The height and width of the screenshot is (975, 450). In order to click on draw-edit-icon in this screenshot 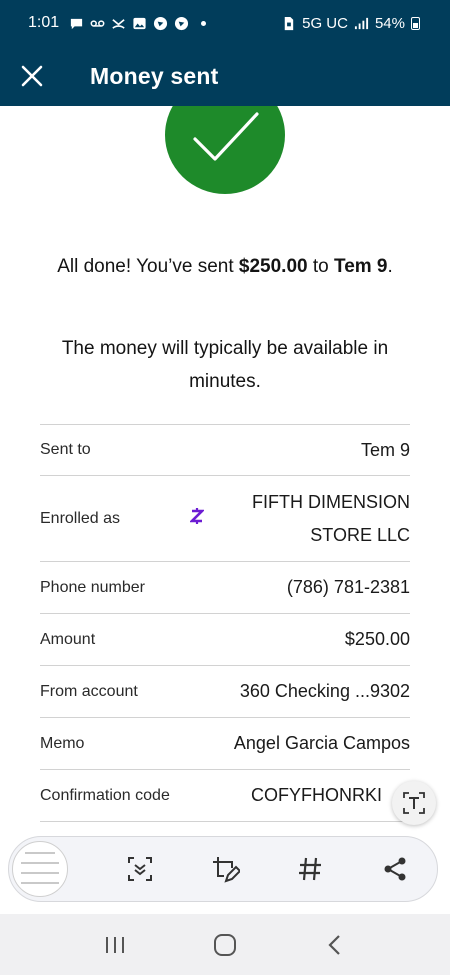, I will do `click(226, 870)`.